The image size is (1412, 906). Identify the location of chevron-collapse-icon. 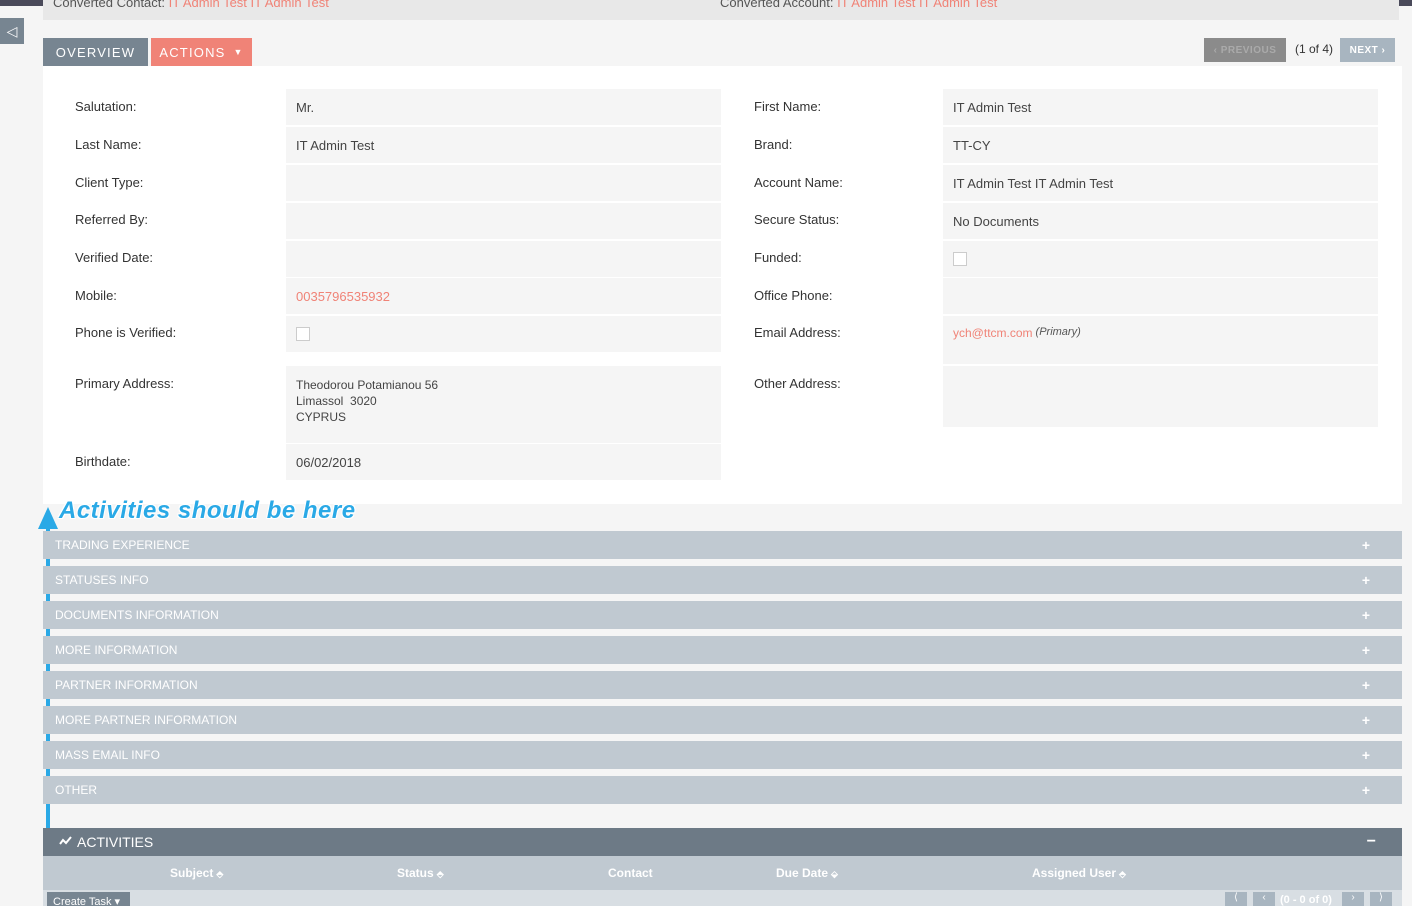
(65, 842).